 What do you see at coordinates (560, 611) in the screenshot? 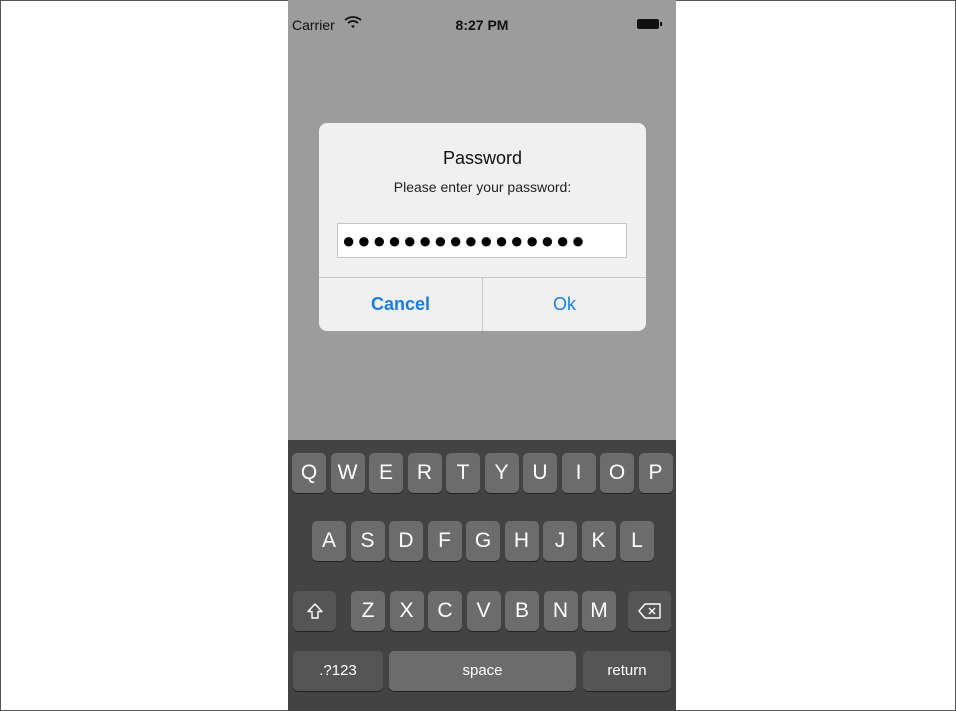
I see `key-n: N` at bounding box center [560, 611].